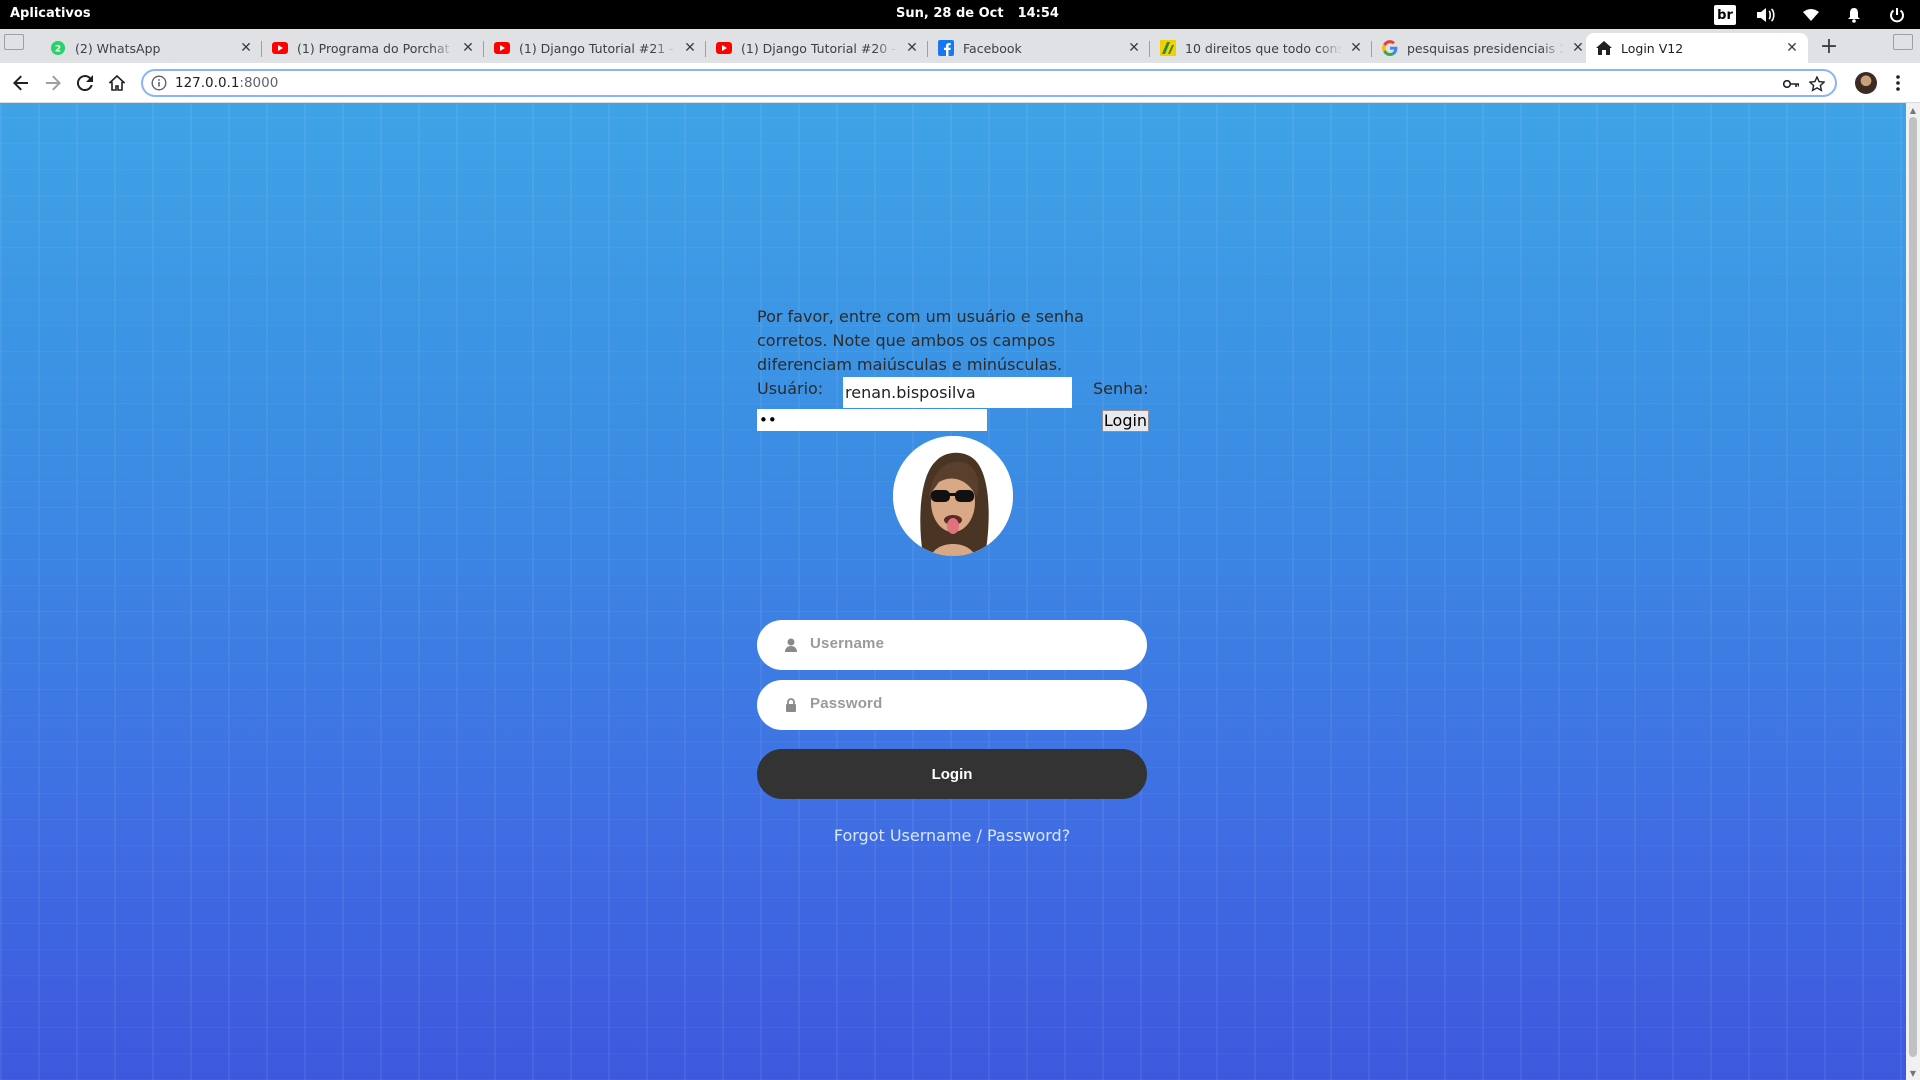 The height and width of the screenshot is (1080, 1920). Describe the element at coordinates (159, 83) in the screenshot. I see `info-icon` at that location.